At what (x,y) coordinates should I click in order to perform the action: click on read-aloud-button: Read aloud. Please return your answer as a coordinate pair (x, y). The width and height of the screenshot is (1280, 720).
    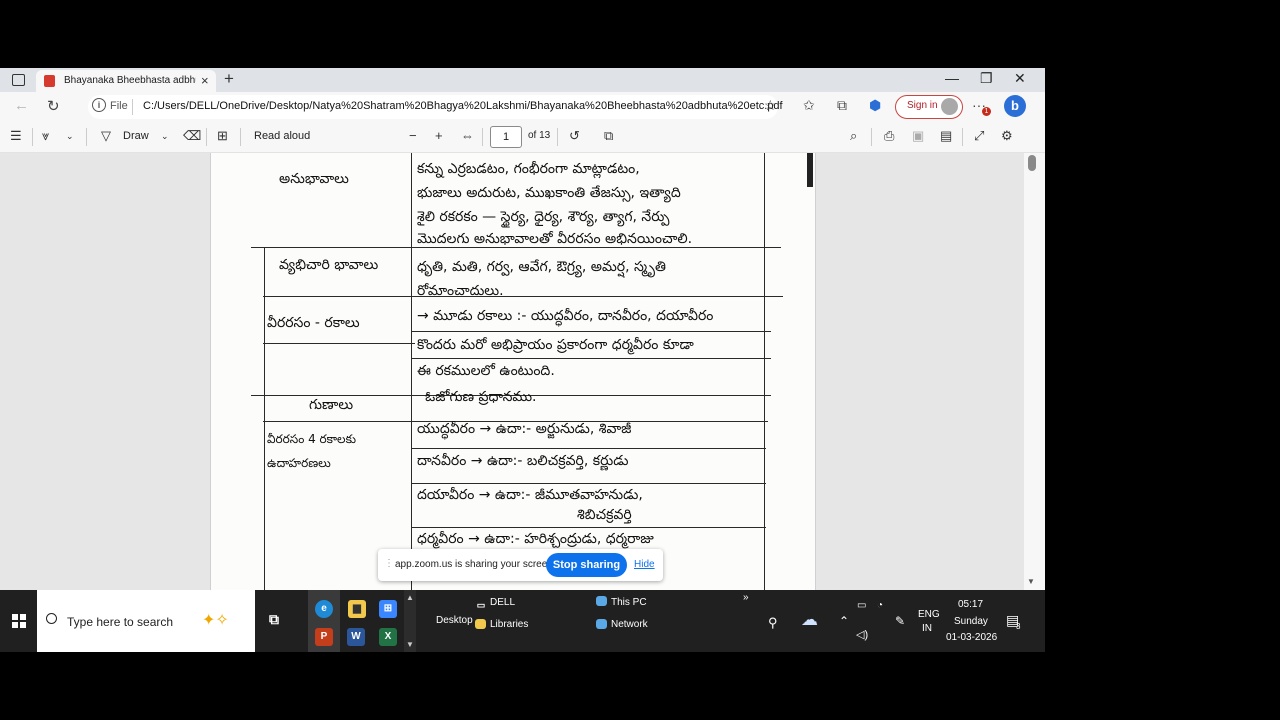
    Looking at the image, I should click on (282, 136).